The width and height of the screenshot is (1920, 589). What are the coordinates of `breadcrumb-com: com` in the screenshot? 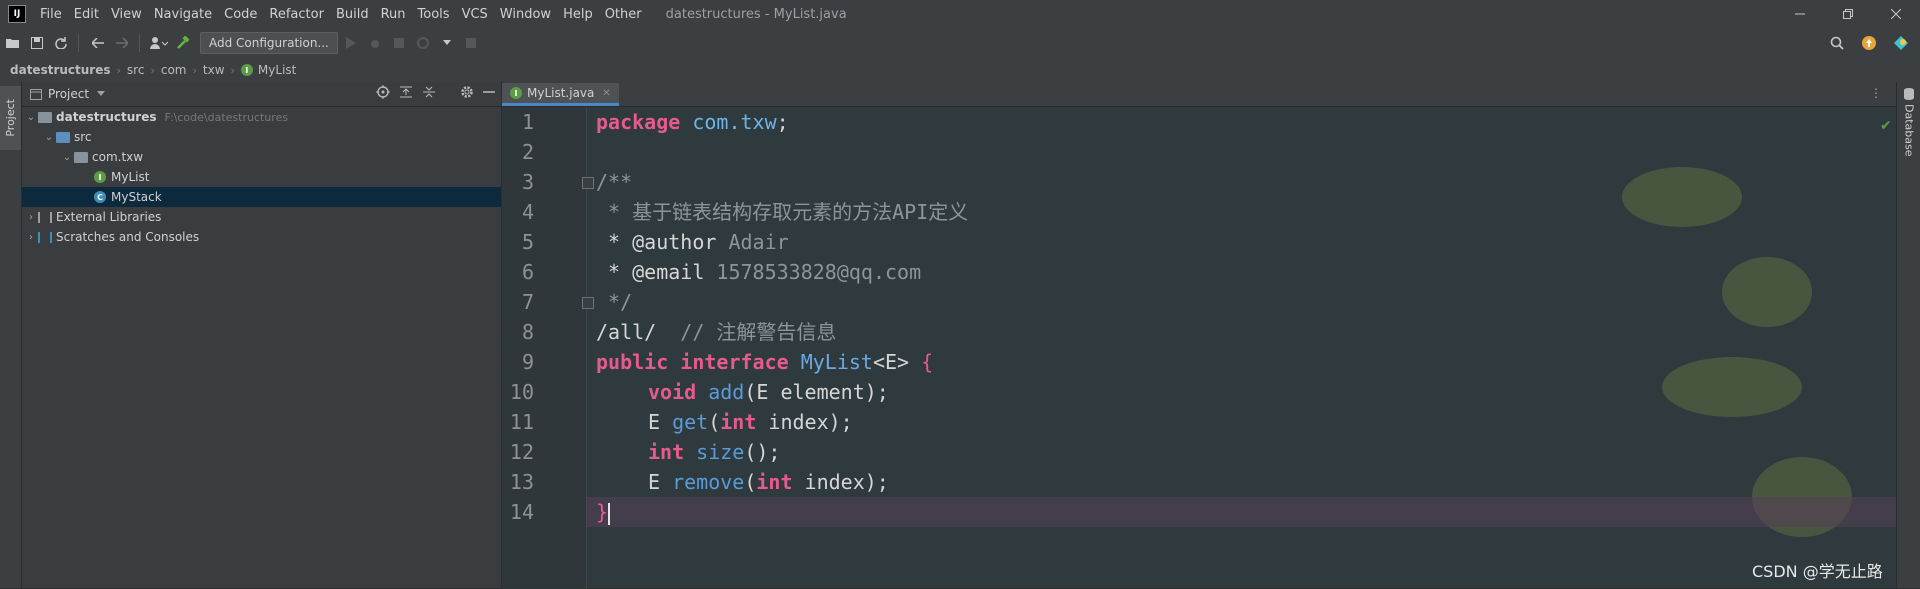 It's located at (174, 70).